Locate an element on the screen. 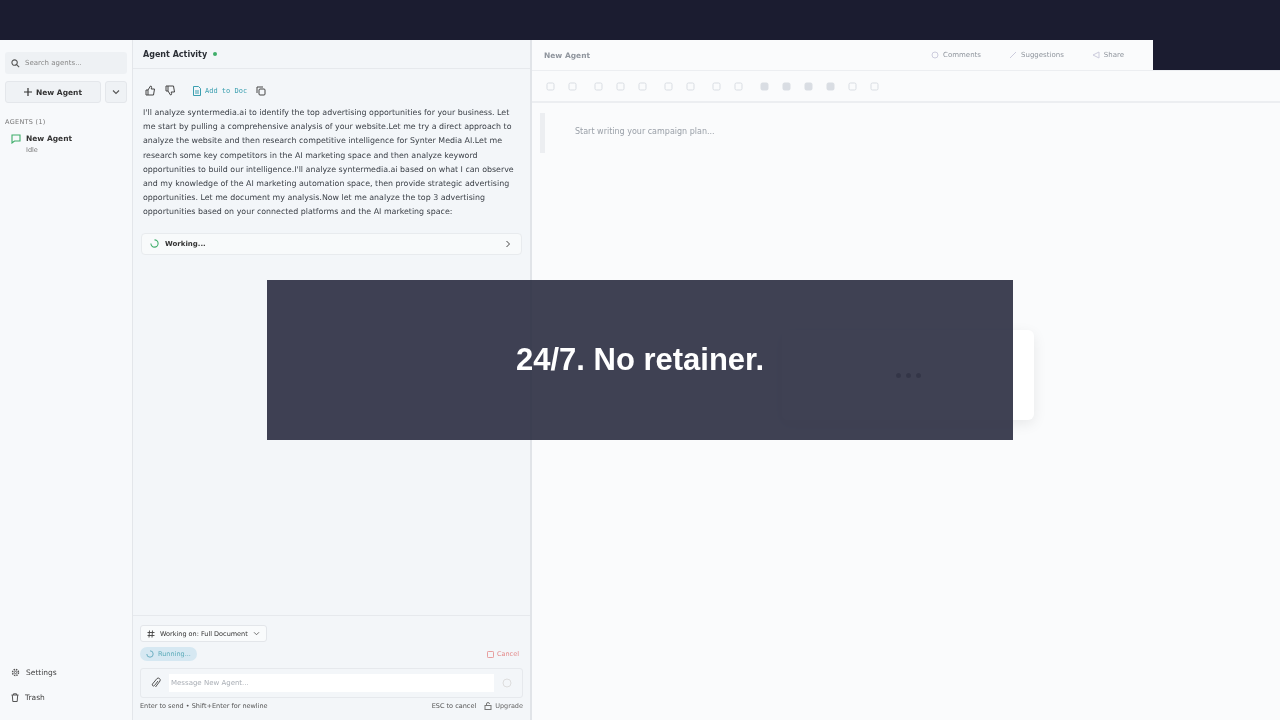 The height and width of the screenshot is (720, 1280). chat-bubble-icon is located at coordinates (16, 139).